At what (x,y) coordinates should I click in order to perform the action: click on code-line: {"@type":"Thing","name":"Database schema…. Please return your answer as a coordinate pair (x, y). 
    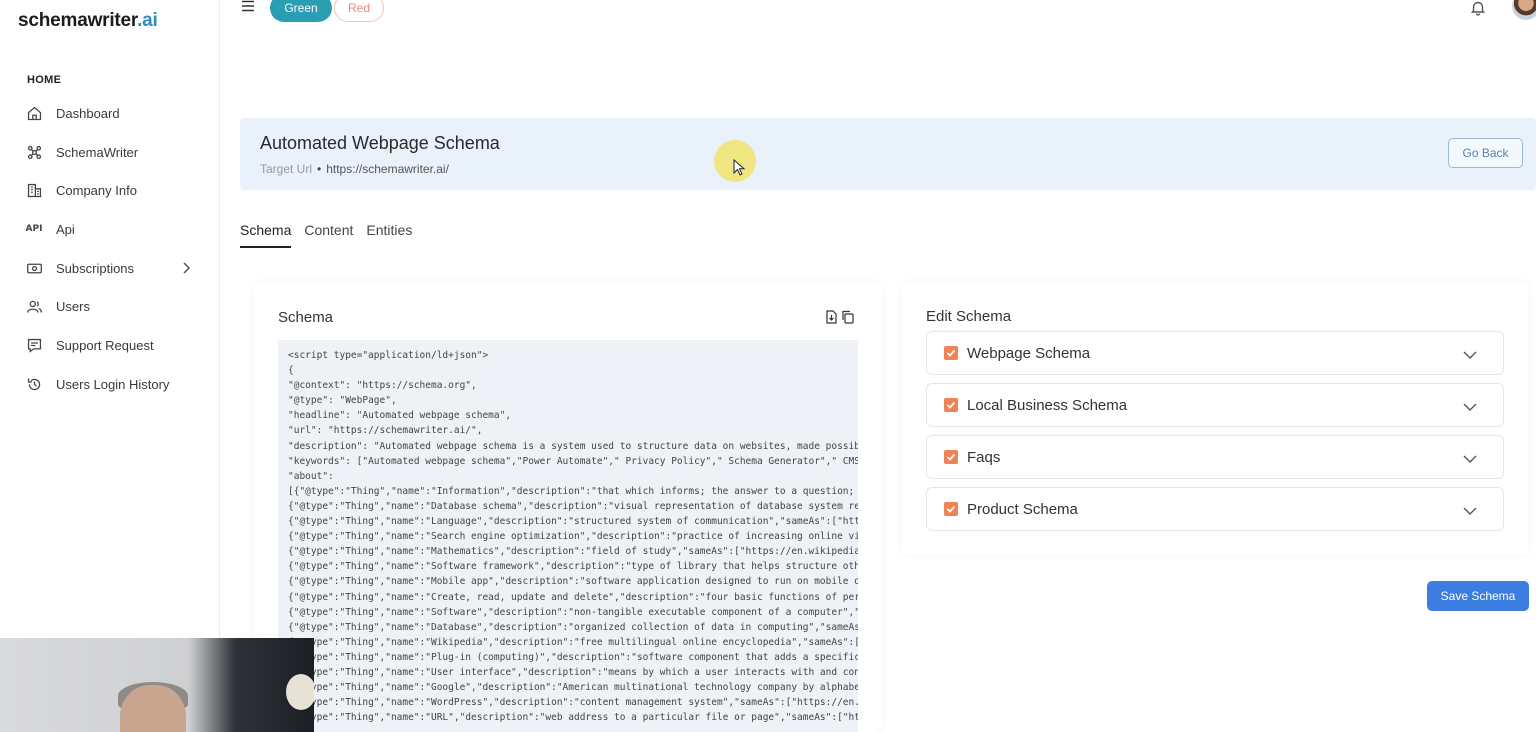
    Looking at the image, I should click on (573, 506).